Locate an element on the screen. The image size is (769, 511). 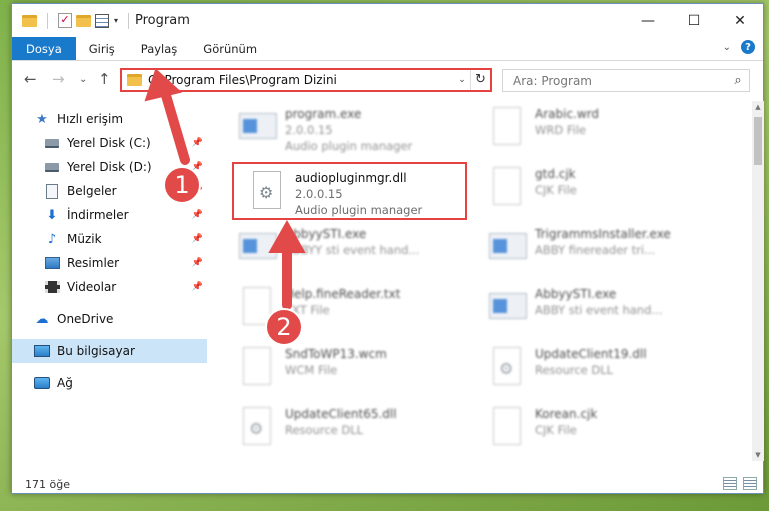
minimize-button: — is located at coordinates (648, 20).